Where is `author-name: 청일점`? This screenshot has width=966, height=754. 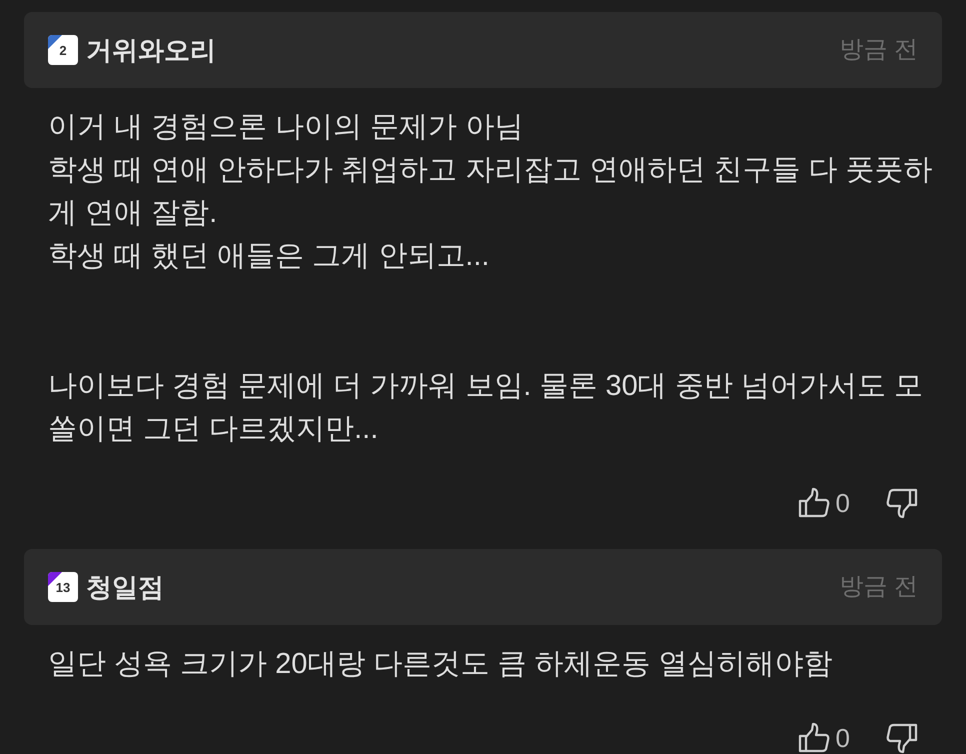
author-name: 청일점 is located at coordinates (125, 587).